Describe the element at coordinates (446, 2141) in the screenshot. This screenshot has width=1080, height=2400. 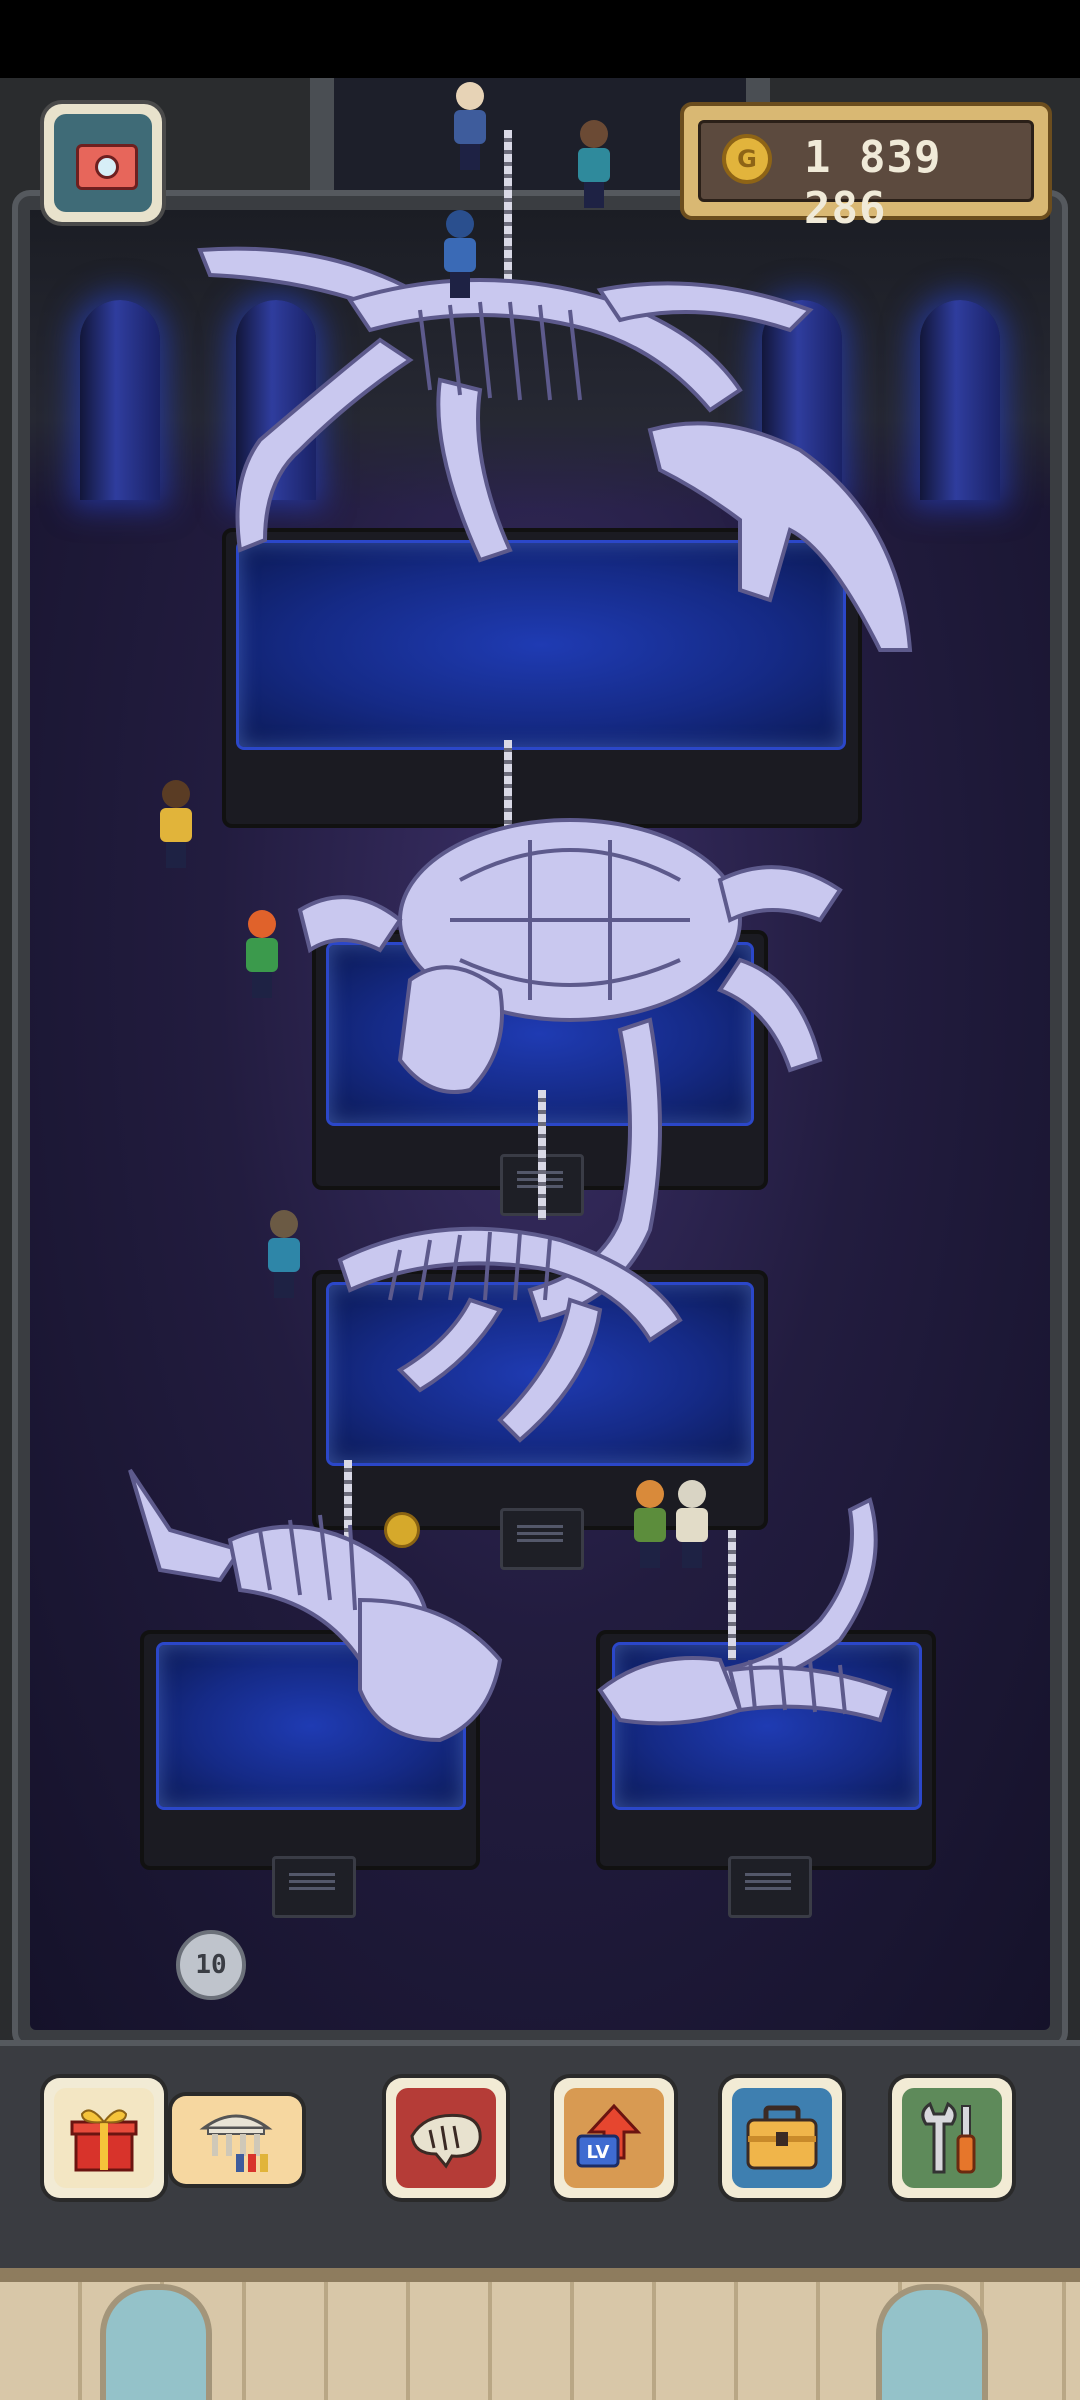
I see `fossil-icon` at that location.